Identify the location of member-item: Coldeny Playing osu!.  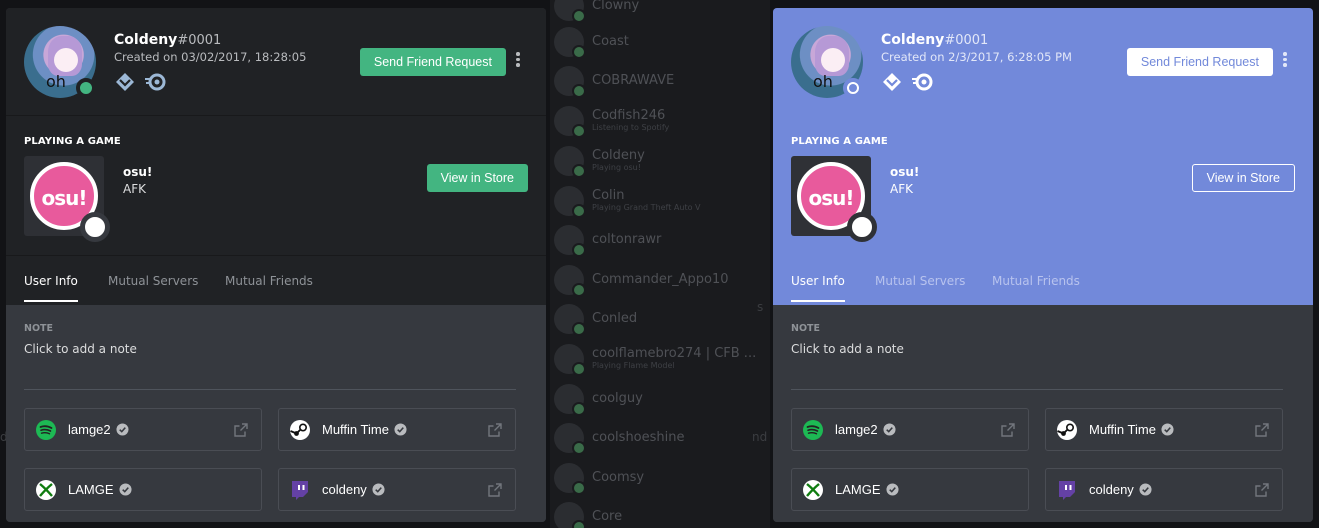
(660, 161).